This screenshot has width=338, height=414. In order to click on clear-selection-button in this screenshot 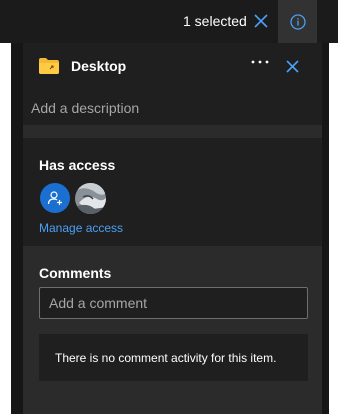, I will do `click(261, 21)`.